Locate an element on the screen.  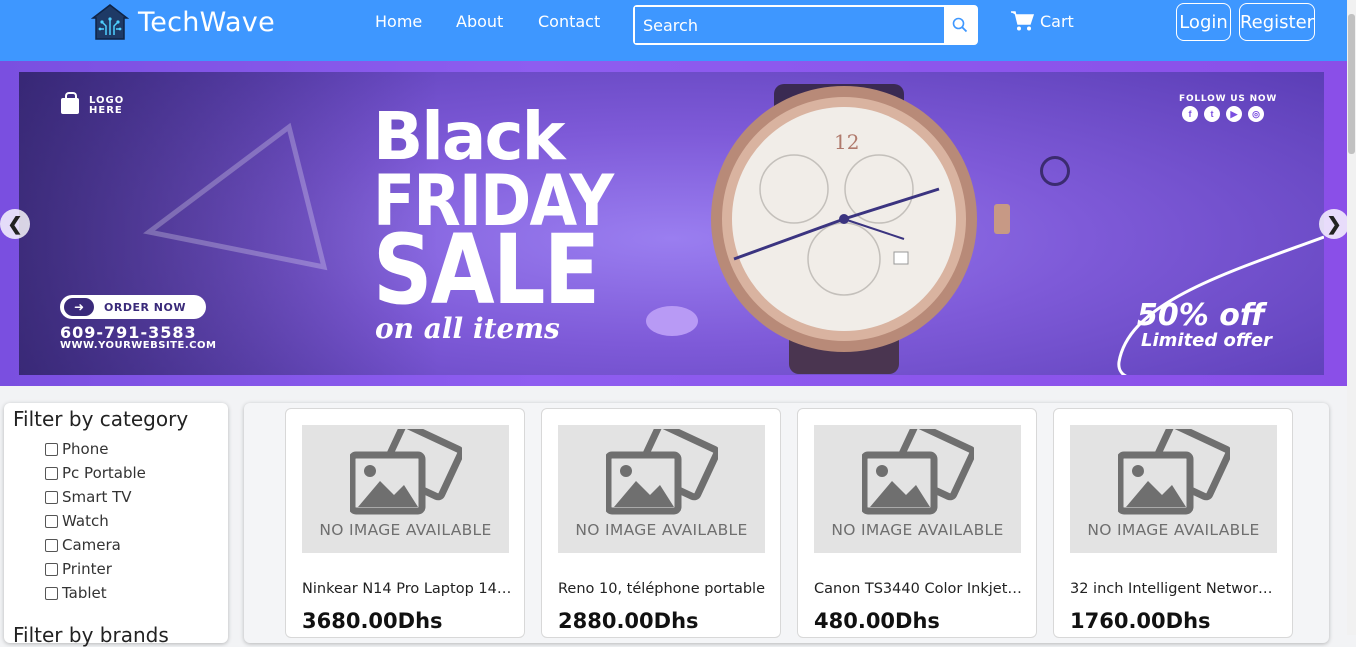
brand: TechWave is located at coordinates (182, 22).